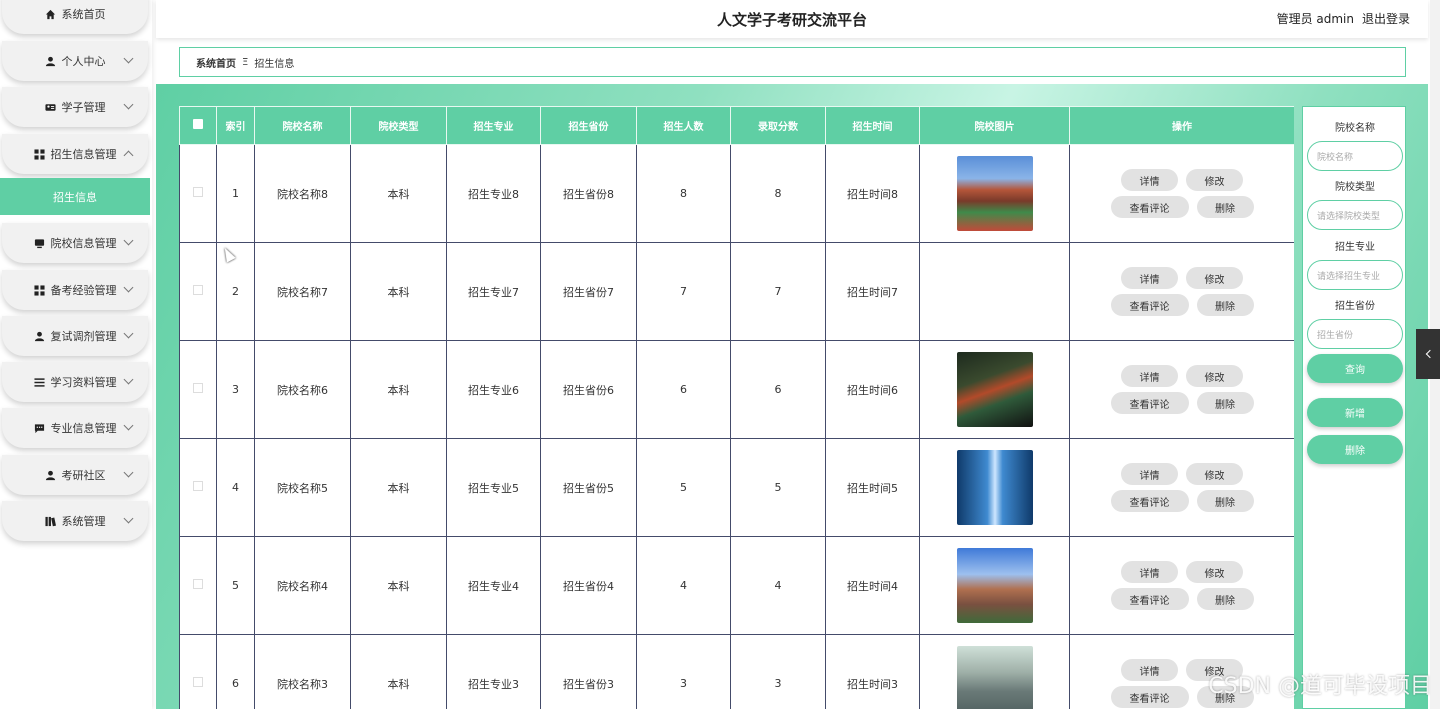 This screenshot has width=1440, height=709. What do you see at coordinates (83, 521) in the screenshot?
I see `sidebar-item-label: 系统管理` at bounding box center [83, 521].